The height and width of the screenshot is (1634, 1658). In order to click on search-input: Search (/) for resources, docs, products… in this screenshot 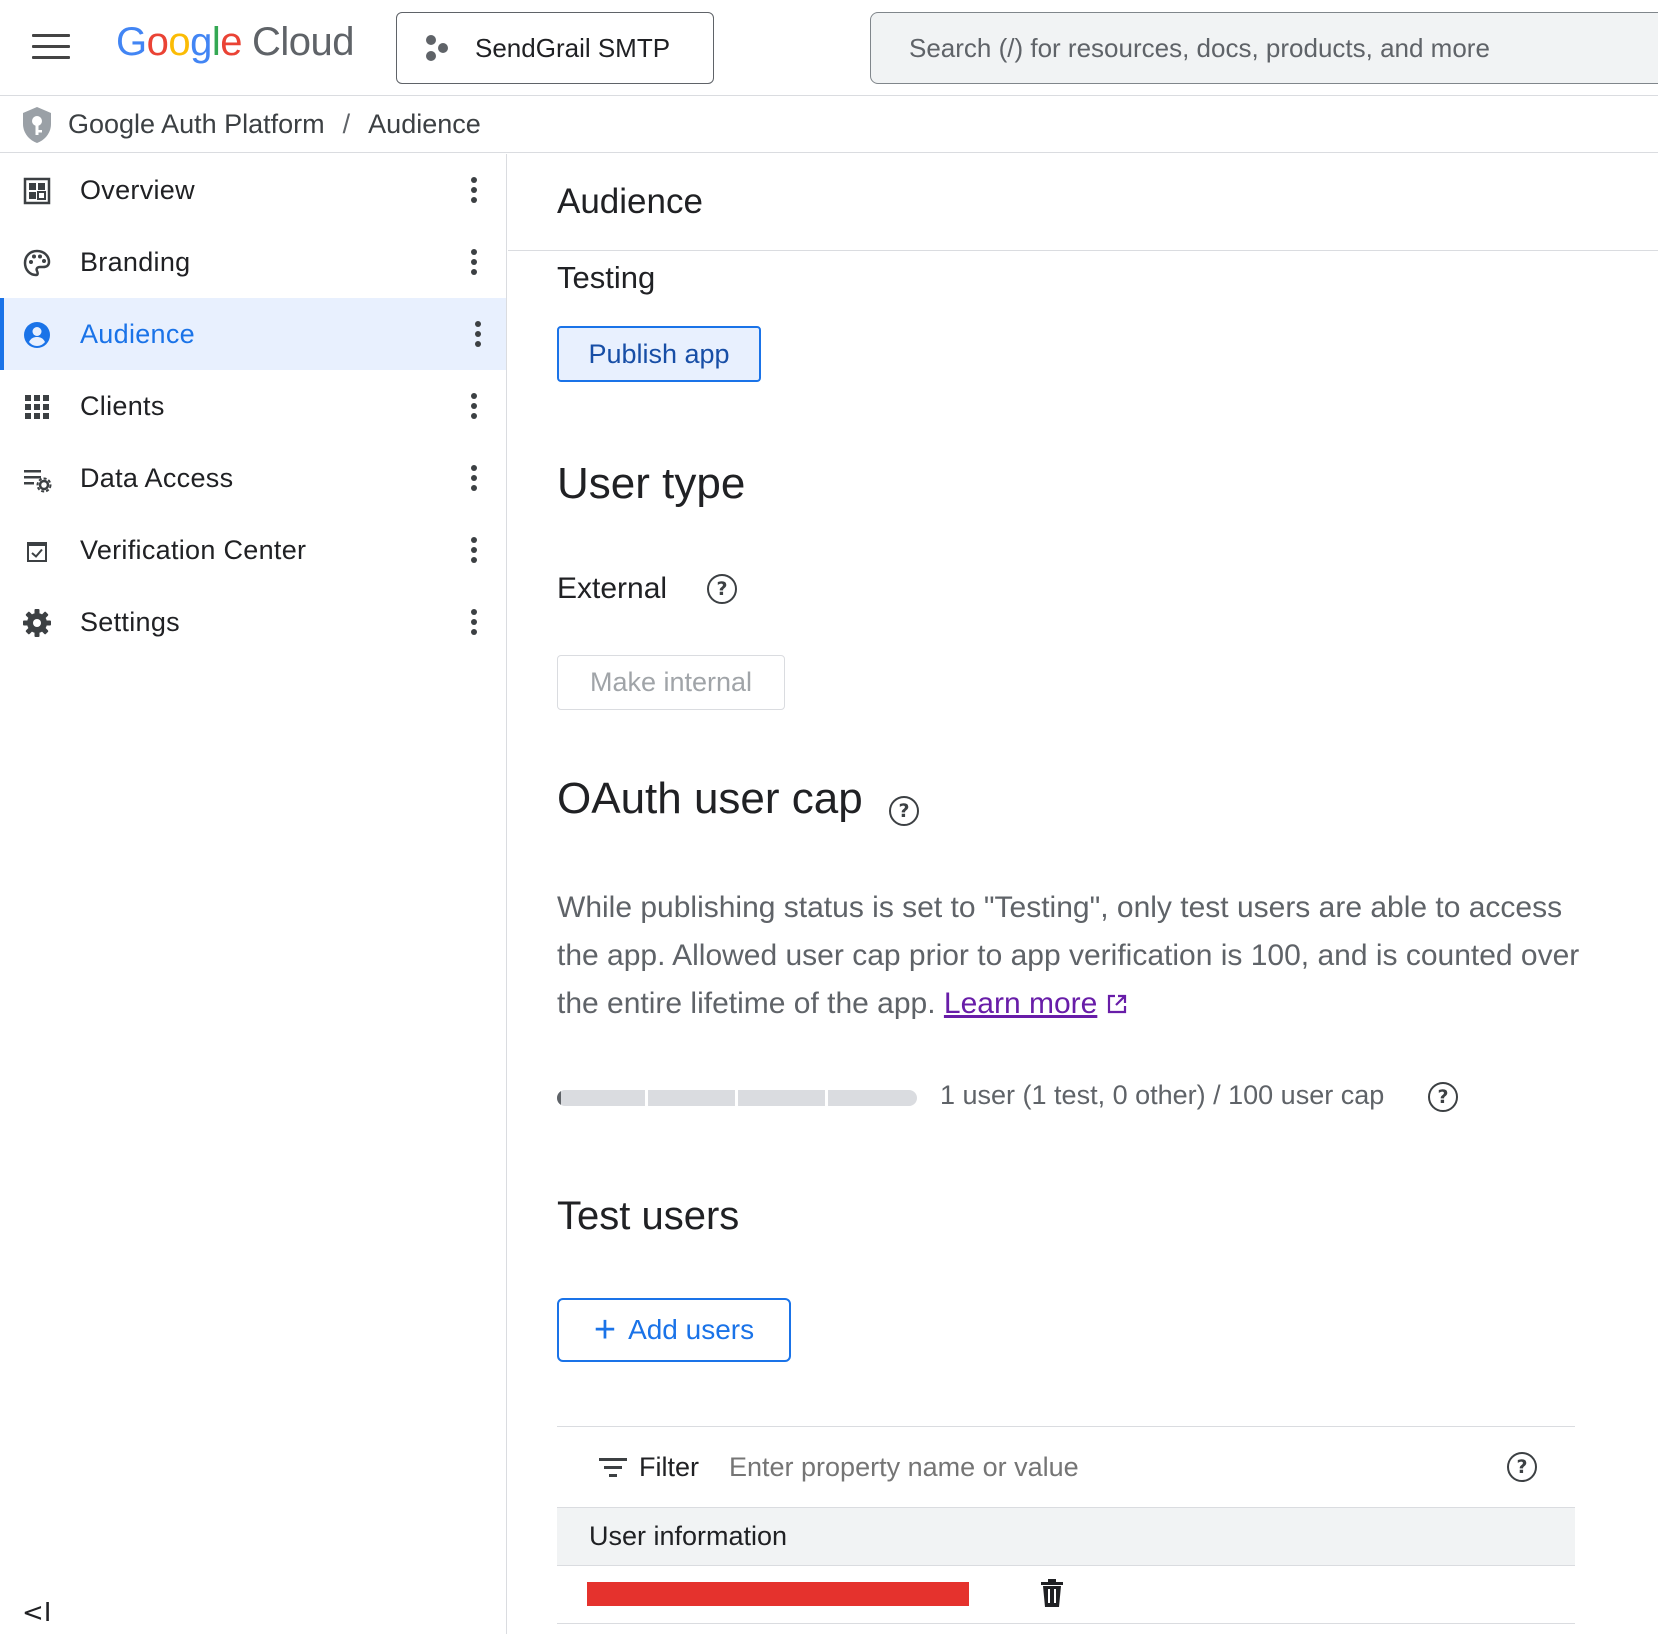, I will do `click(1264, 48)`.